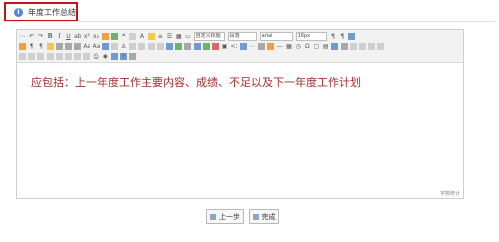 The width and height of the screenshot is (499, 242). I want to click on multi-image-icon, so click(179, 46).